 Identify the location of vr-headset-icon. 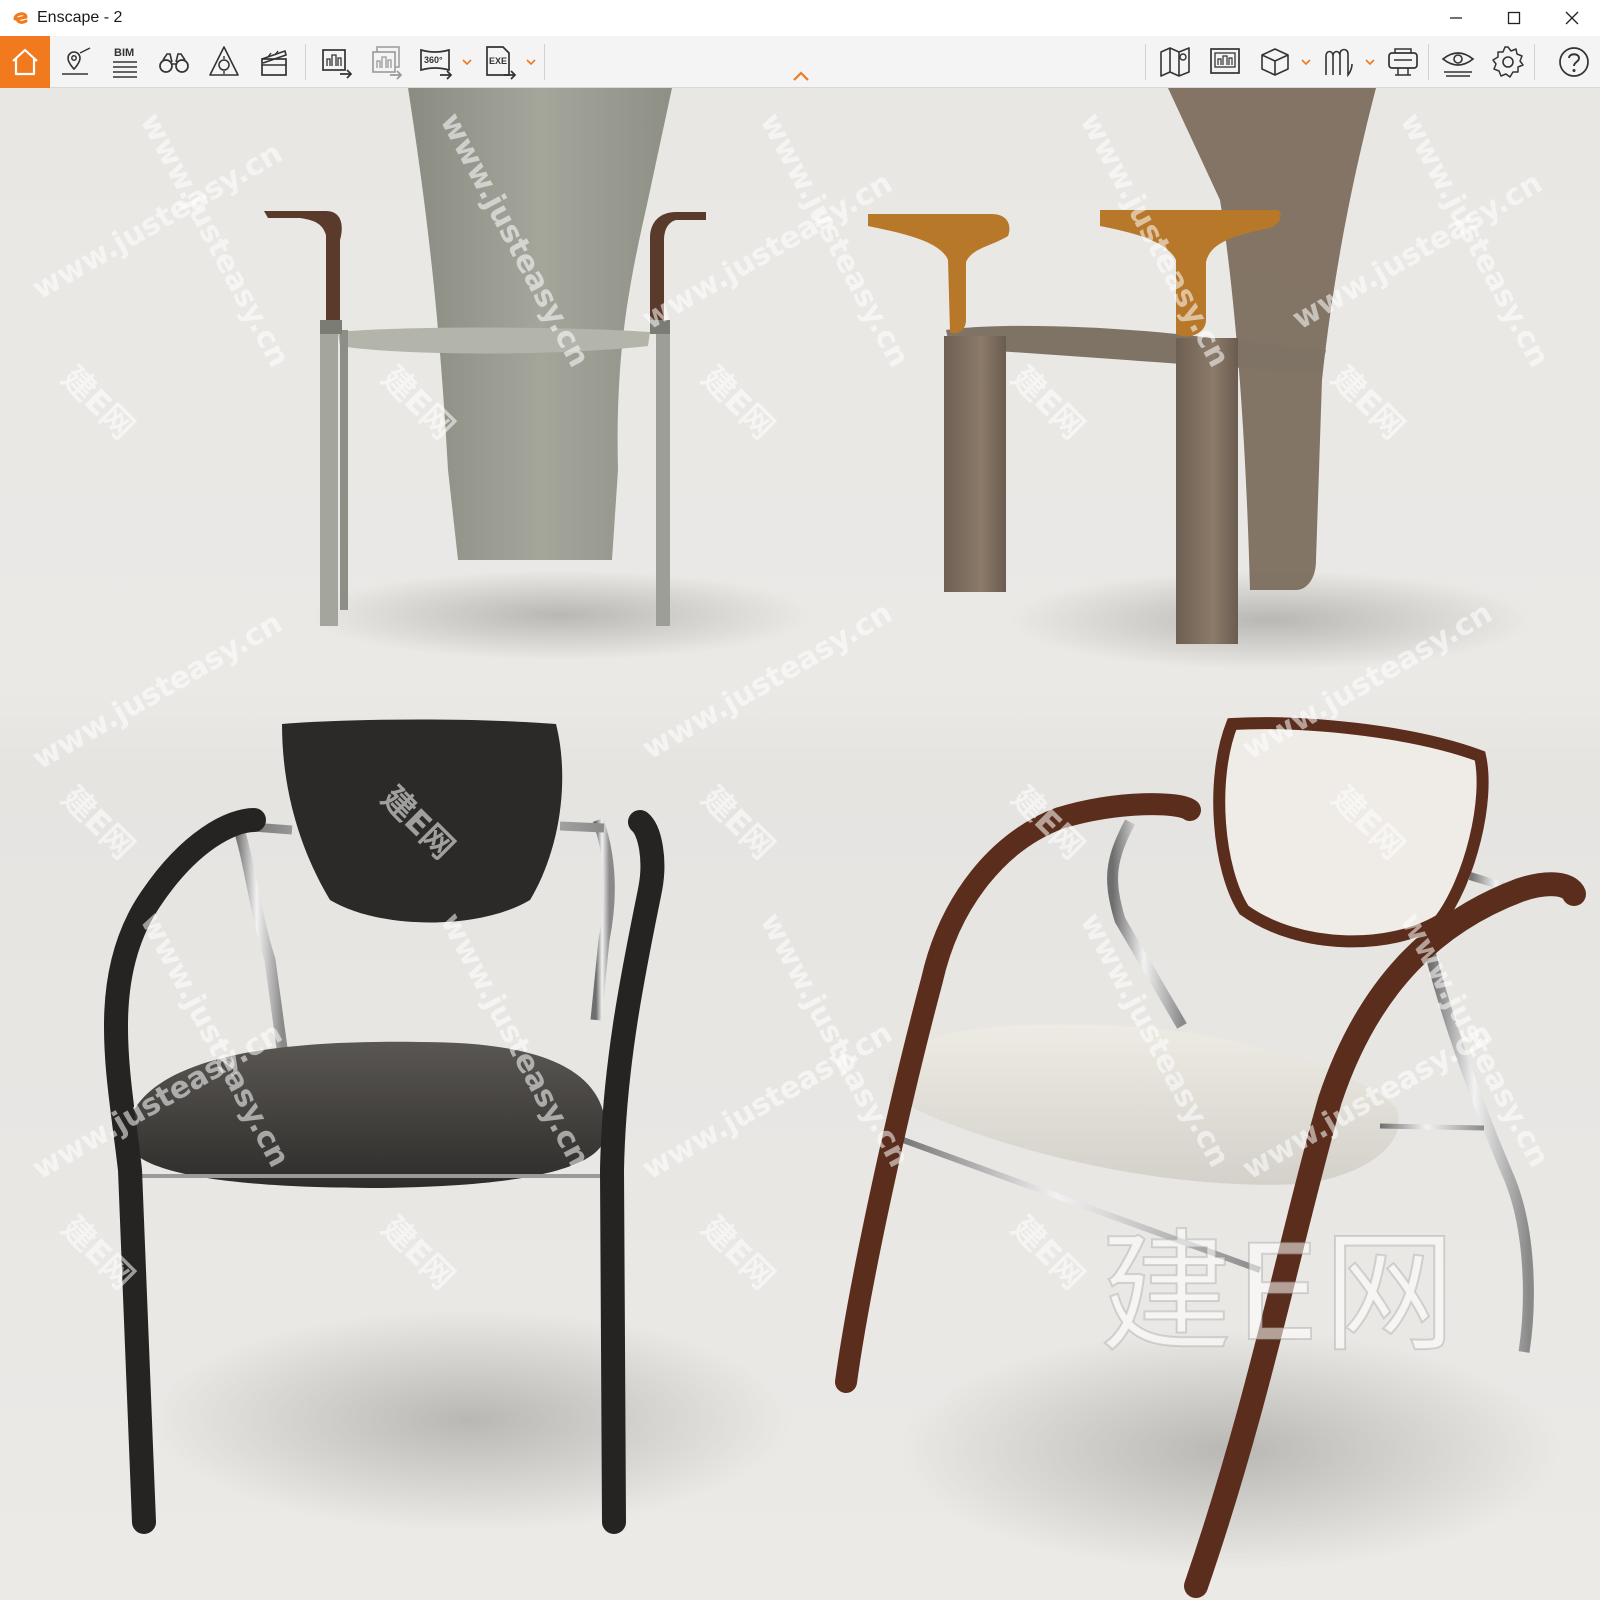
(1403, 62).